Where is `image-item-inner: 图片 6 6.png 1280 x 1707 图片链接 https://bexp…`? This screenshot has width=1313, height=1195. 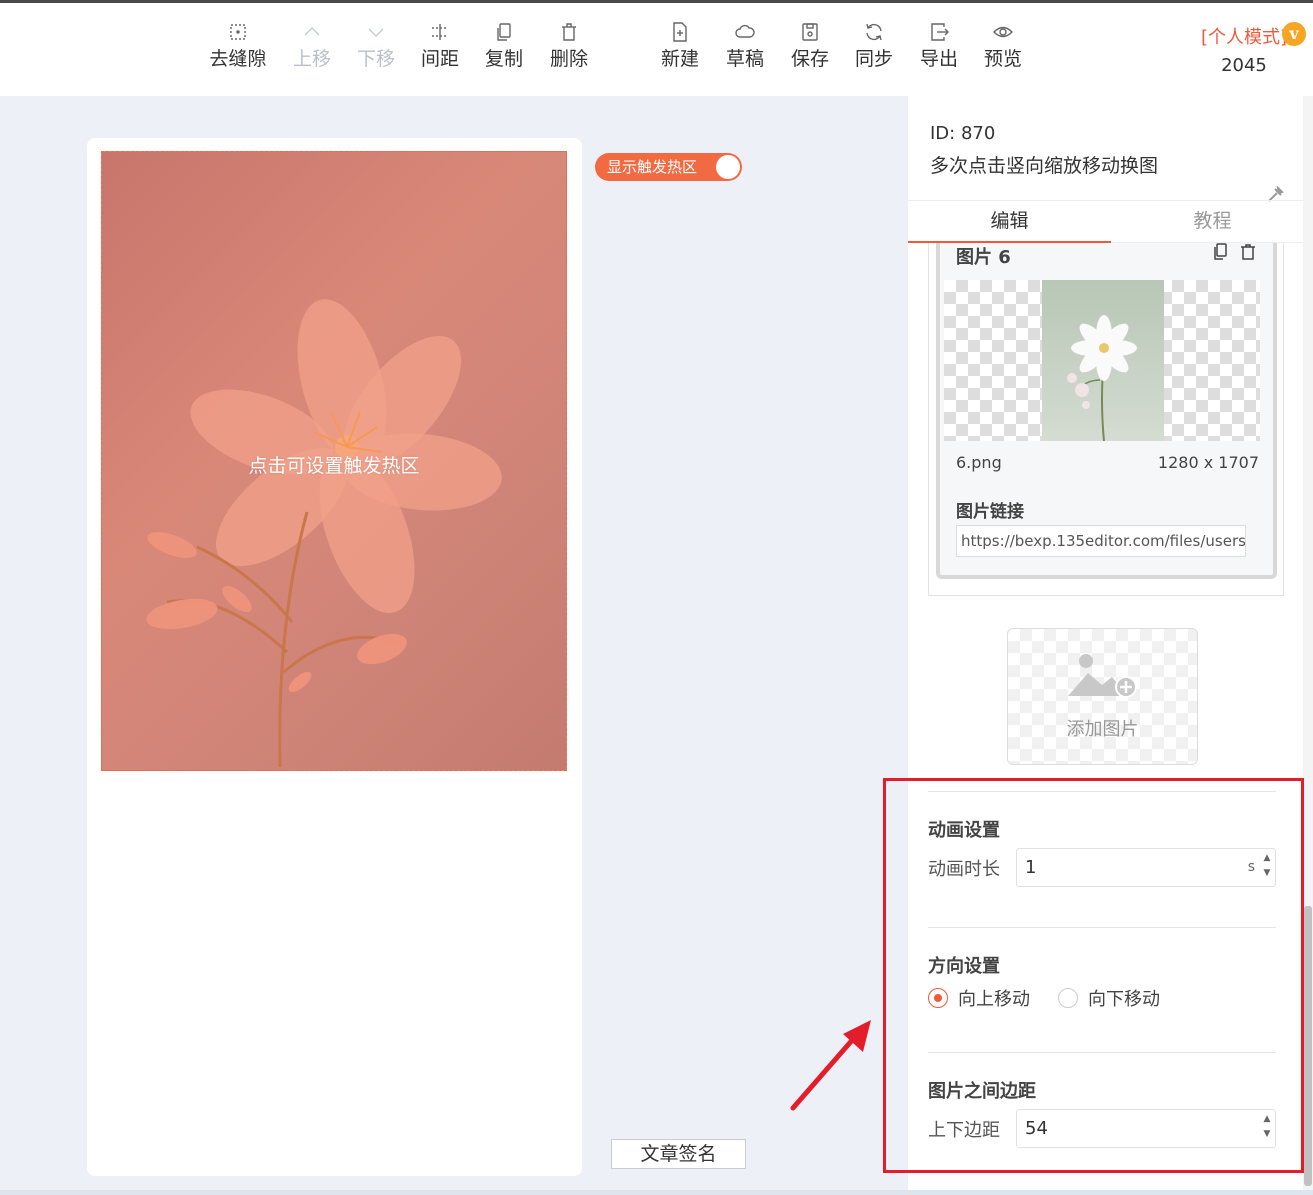 image-item-inner: 图片 6 6.png 1280 x 1707 图片链接 https://bexp… is located at coordinates (1106, 411).